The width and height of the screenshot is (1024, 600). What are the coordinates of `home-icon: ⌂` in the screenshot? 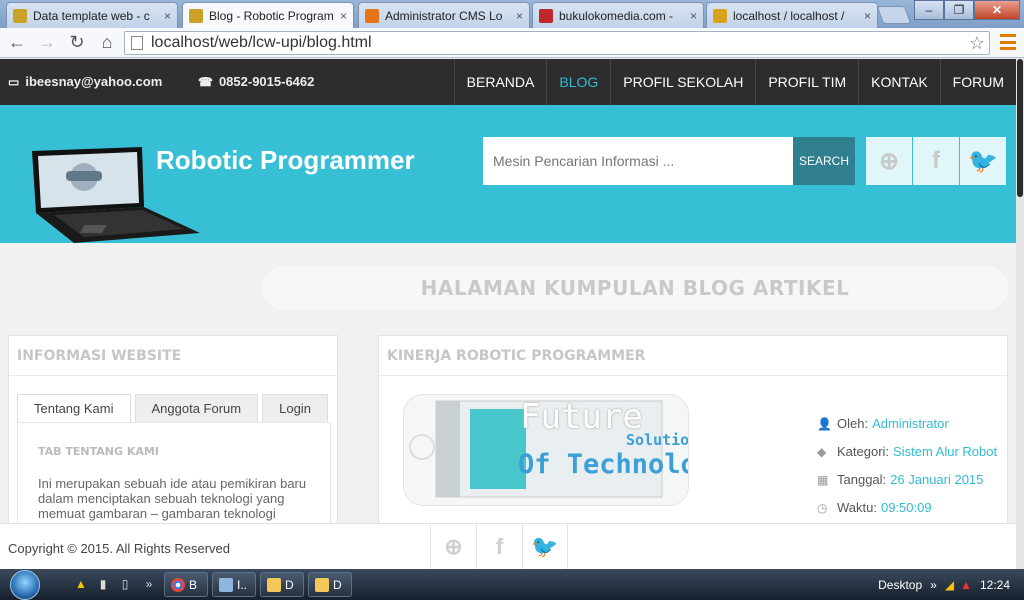 It's located at (107, 43).